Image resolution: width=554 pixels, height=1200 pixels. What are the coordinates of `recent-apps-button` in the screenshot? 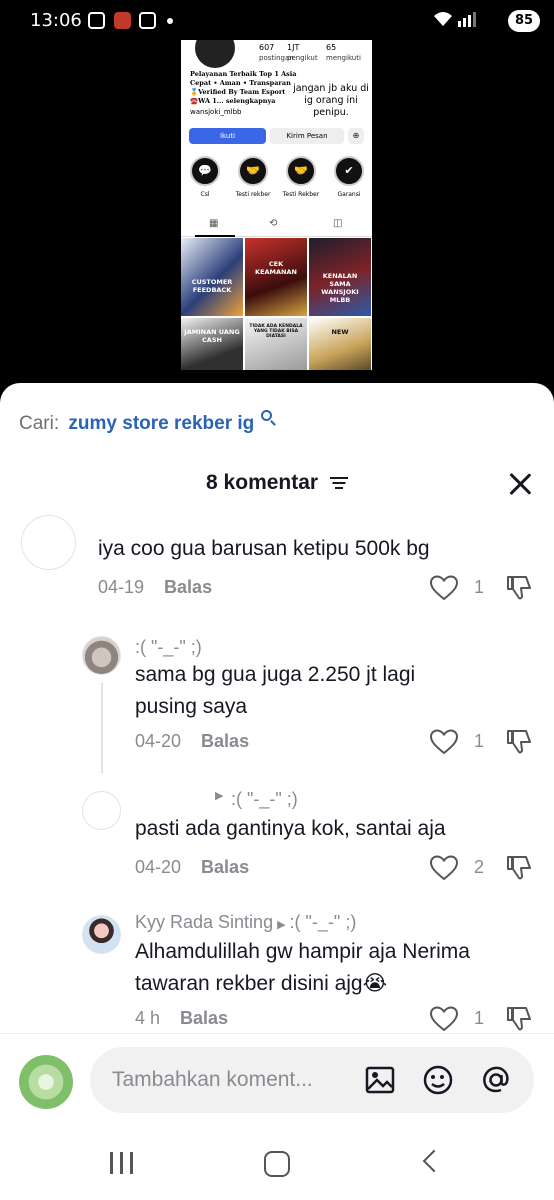 It's located at (122, 1163).